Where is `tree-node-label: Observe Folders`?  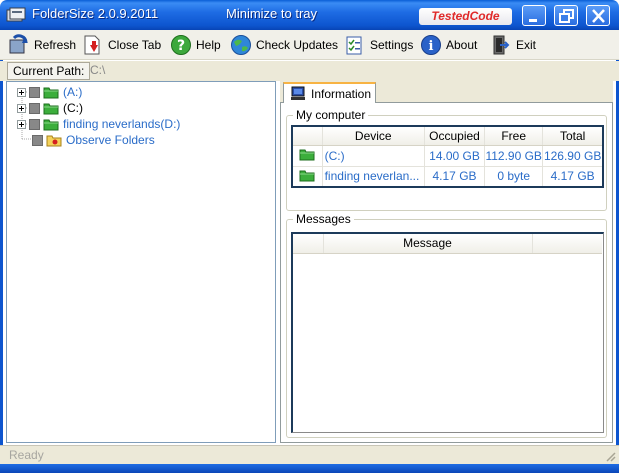
tree-node-label: Observe Folders is located at coordinates (110, 140).